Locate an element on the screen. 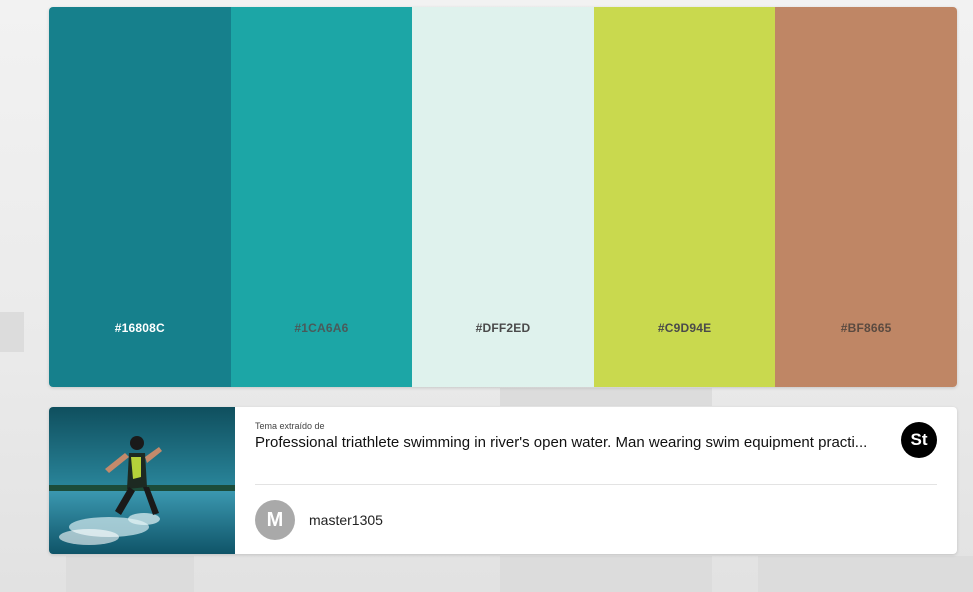 Image resolution: width=973 pixels, height=592 pixels. swatch-hex-label: #C9D94E is located at coordinates (684, 328).